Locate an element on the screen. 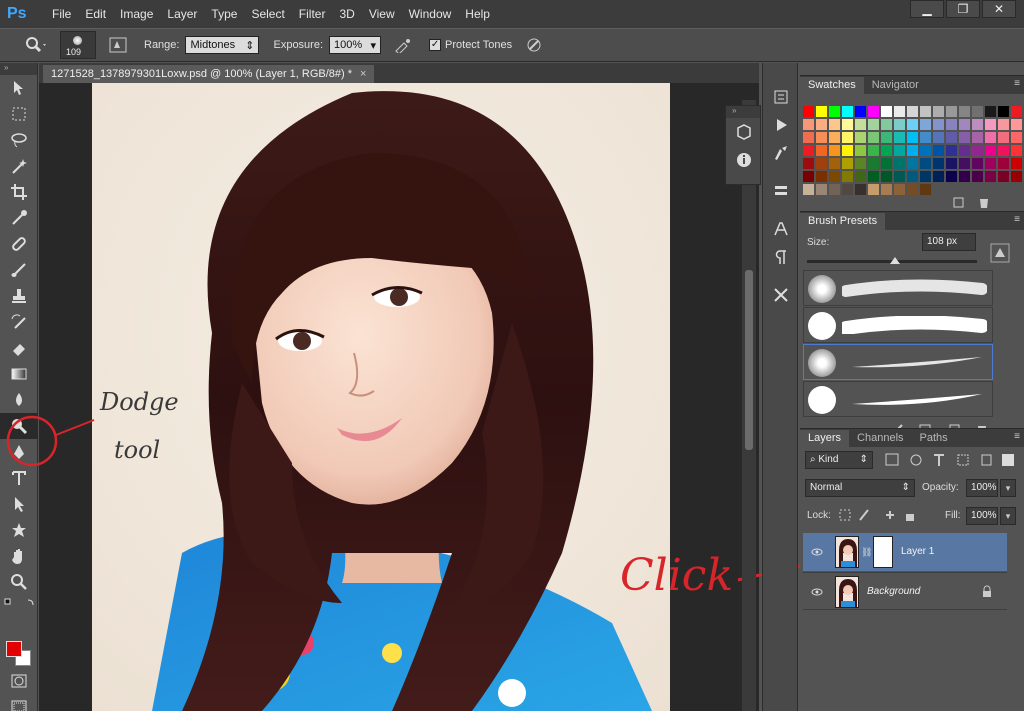 The image size is (1024, 711). blend-mode-select: Normal ⇕ is located at coordinates (860, 488).